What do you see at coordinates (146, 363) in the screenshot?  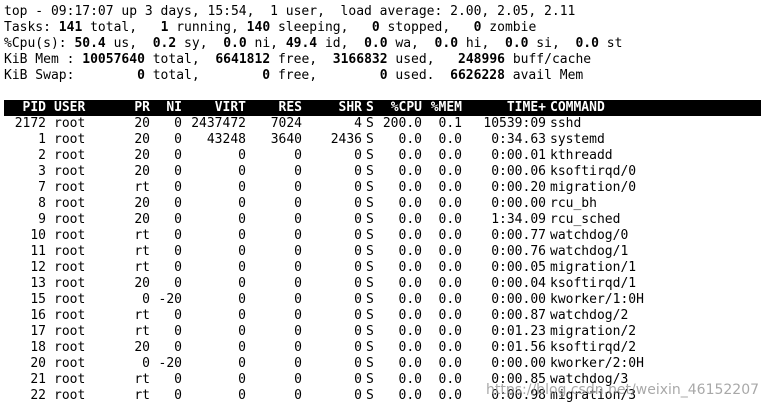 I see `pr-cell: 0` at bounding box center [146, 363].